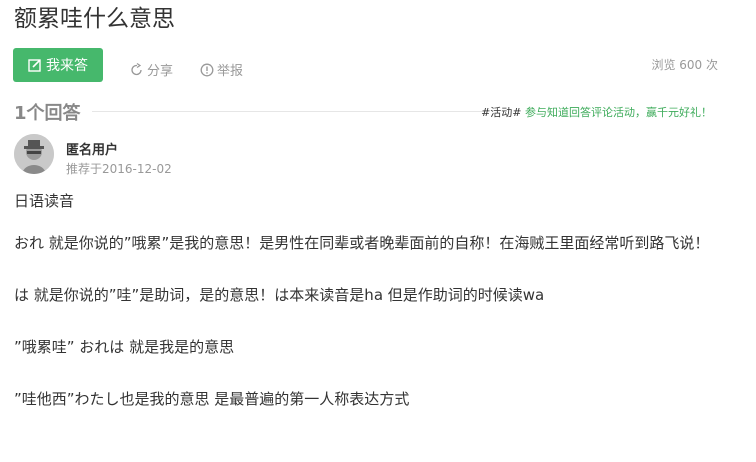 This screenshot has width=756, height=462. Describe the element at coordinates (67, 66) in the screenshot. I see `answer-button-label: 我来答` at that location.